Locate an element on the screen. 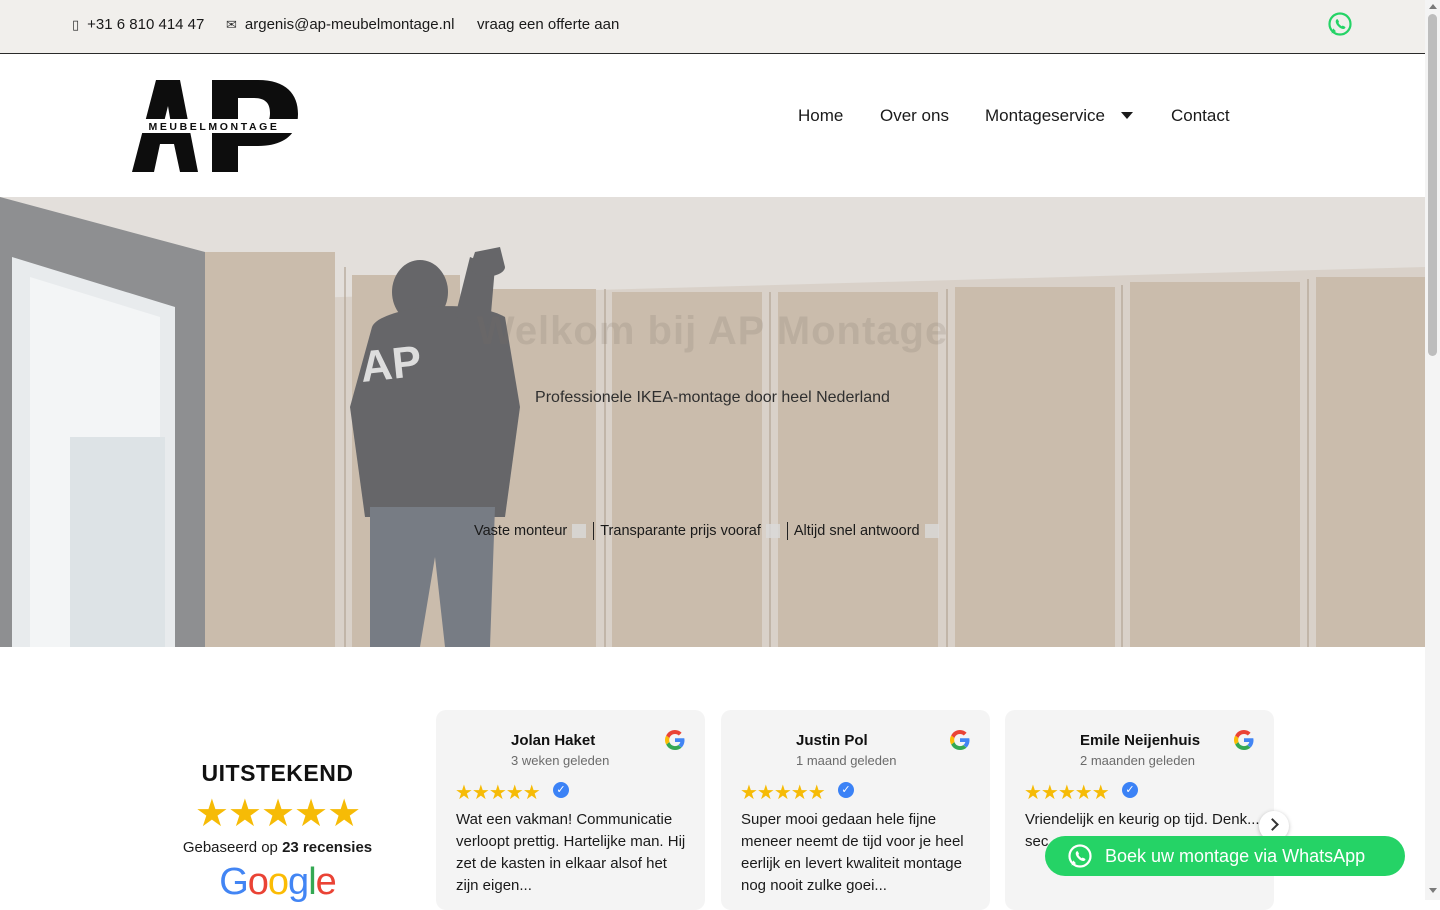 The image size is (1440, 910). summary-stars: ★★★★★ is located at coordinates (277, 814).